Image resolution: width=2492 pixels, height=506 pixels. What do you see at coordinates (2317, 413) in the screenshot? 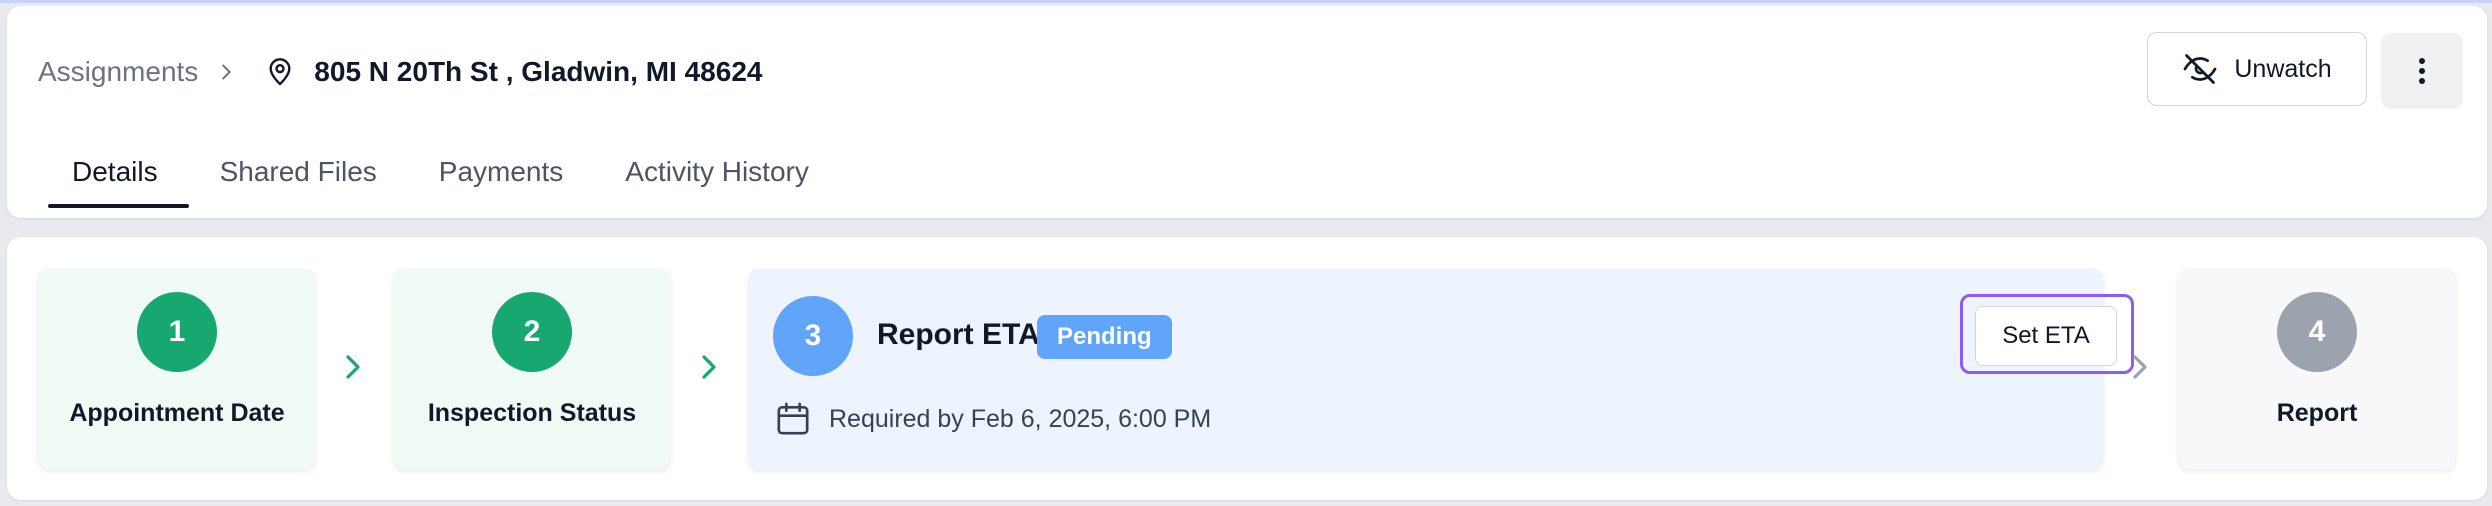
I see `step-label: Report` at bounding box center [2317, 413].